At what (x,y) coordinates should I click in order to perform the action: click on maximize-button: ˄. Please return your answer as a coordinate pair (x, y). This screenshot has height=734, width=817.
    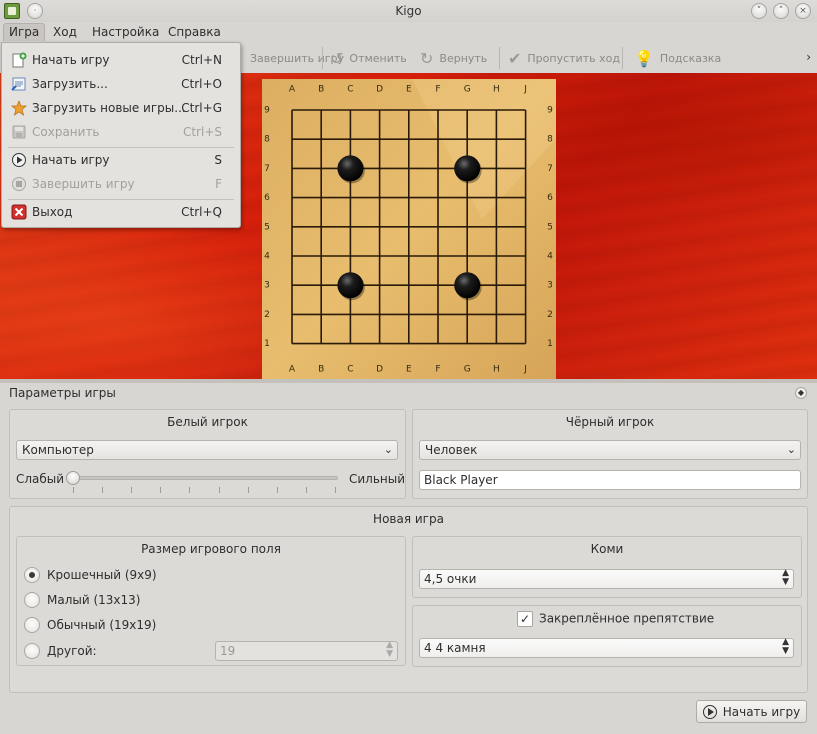
    Looking at the image, I should click on (781, 11).